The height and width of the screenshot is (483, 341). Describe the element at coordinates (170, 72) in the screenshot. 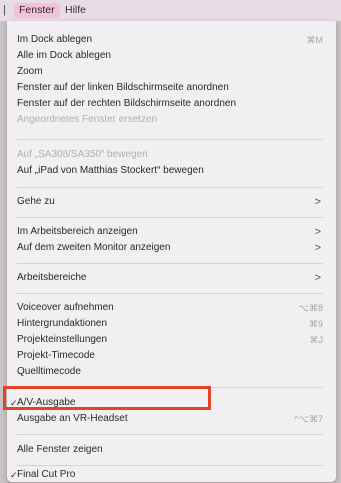

I see `menu-item-zoom: Zoom` at that location.